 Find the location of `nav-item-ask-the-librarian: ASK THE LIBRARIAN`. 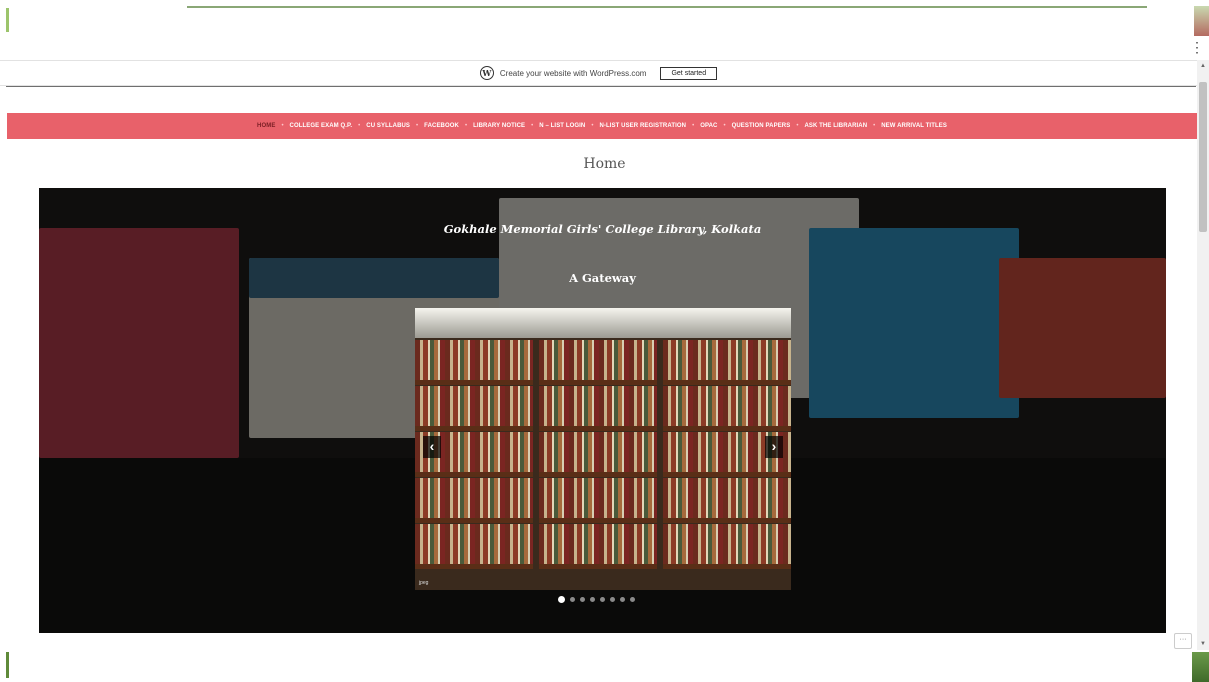

nav-item-ask-the-librarian: ASK THE LIBRARIAN is located at coordinates (835, 126).